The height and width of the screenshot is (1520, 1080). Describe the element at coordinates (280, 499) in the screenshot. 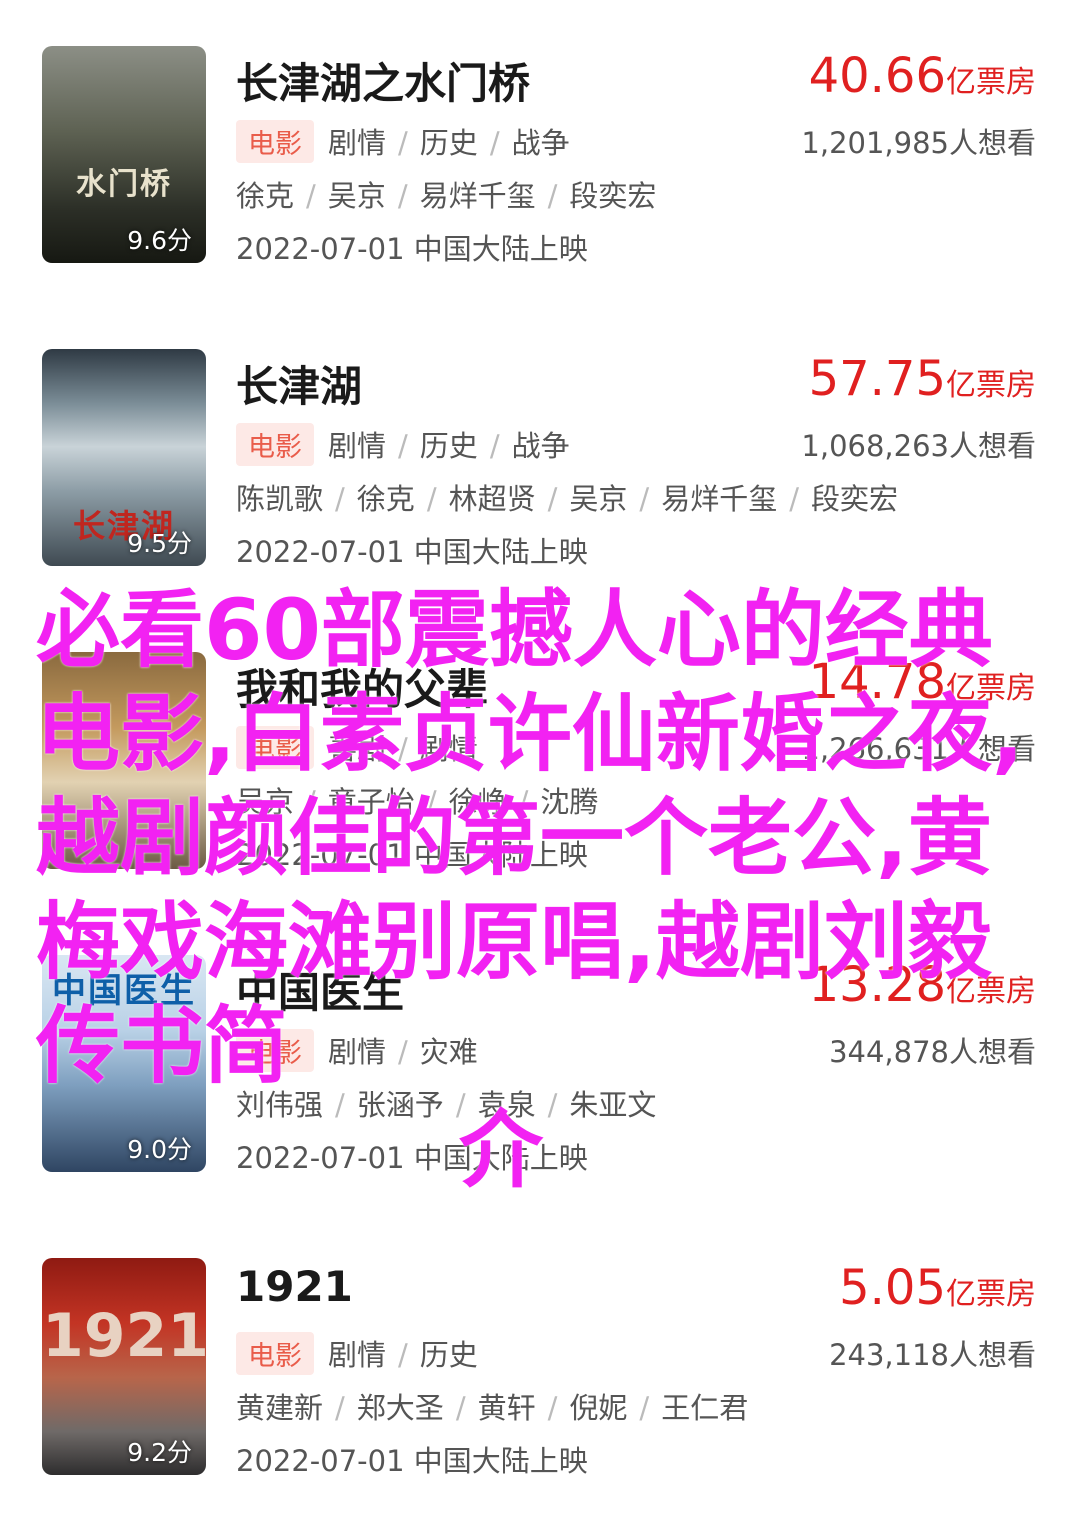

I see `cast-member: 陈凯歌` at that location.